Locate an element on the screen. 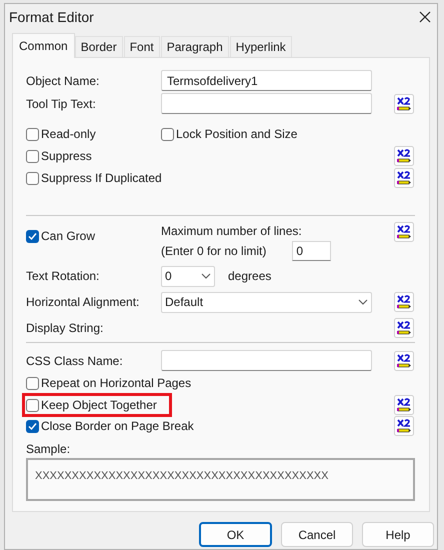  checkbox-label: Close Border on Page Break is located at coordinates (117, 426).